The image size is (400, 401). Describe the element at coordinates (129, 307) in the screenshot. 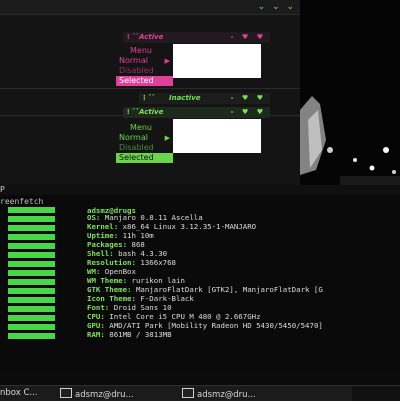

I see `info-line: Font: Droid Sans 10` at that location.